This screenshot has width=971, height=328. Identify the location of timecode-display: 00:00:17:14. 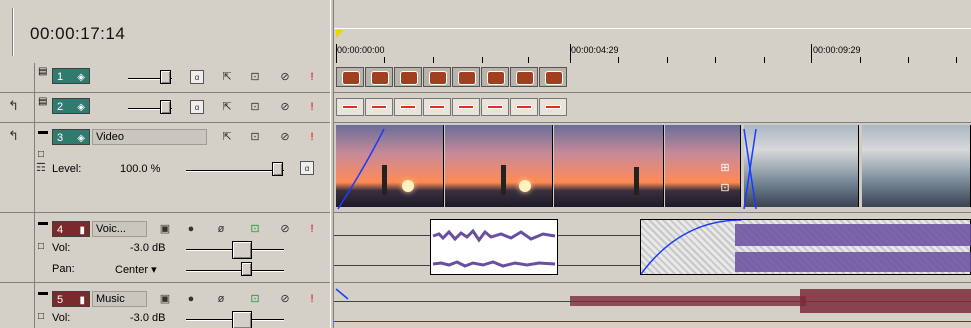
(78, 33).